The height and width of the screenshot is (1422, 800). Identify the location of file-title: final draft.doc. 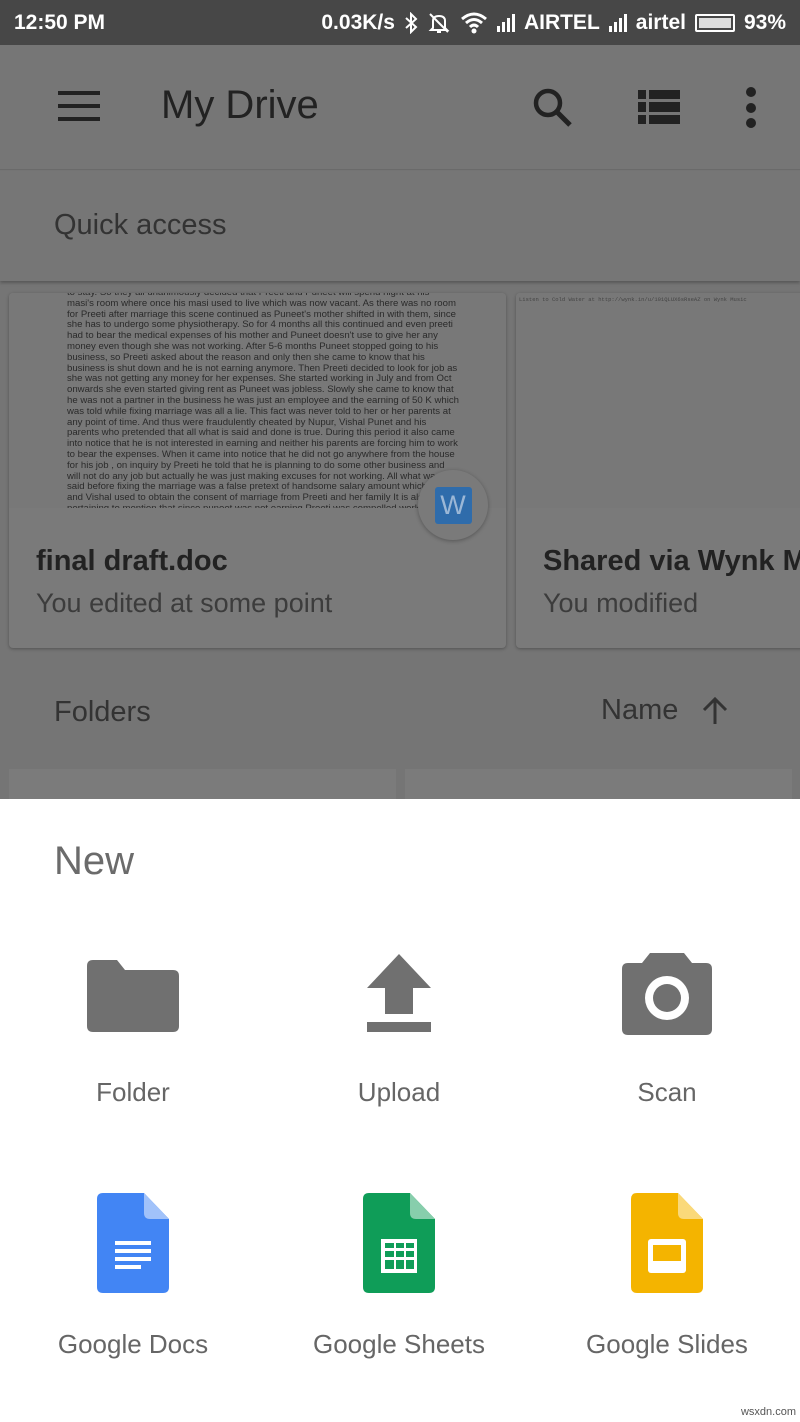
(132, 561).